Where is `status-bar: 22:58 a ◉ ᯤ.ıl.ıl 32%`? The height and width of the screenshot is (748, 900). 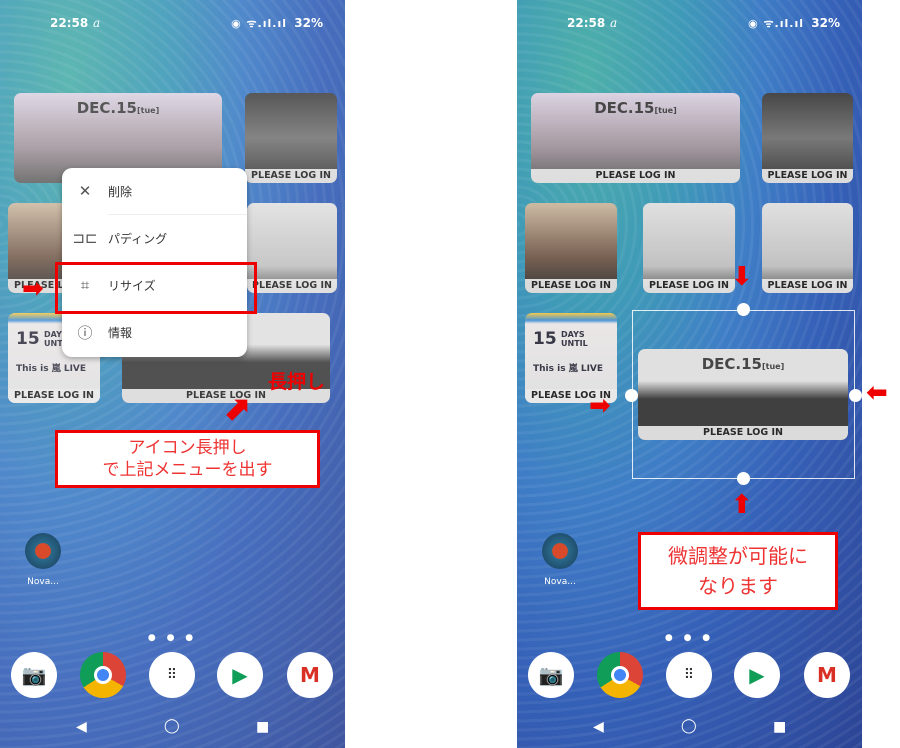
status-bar: 22:58 a ◉ ᯤ.ıl.ıl 32% is located at coordinates (689, 25).